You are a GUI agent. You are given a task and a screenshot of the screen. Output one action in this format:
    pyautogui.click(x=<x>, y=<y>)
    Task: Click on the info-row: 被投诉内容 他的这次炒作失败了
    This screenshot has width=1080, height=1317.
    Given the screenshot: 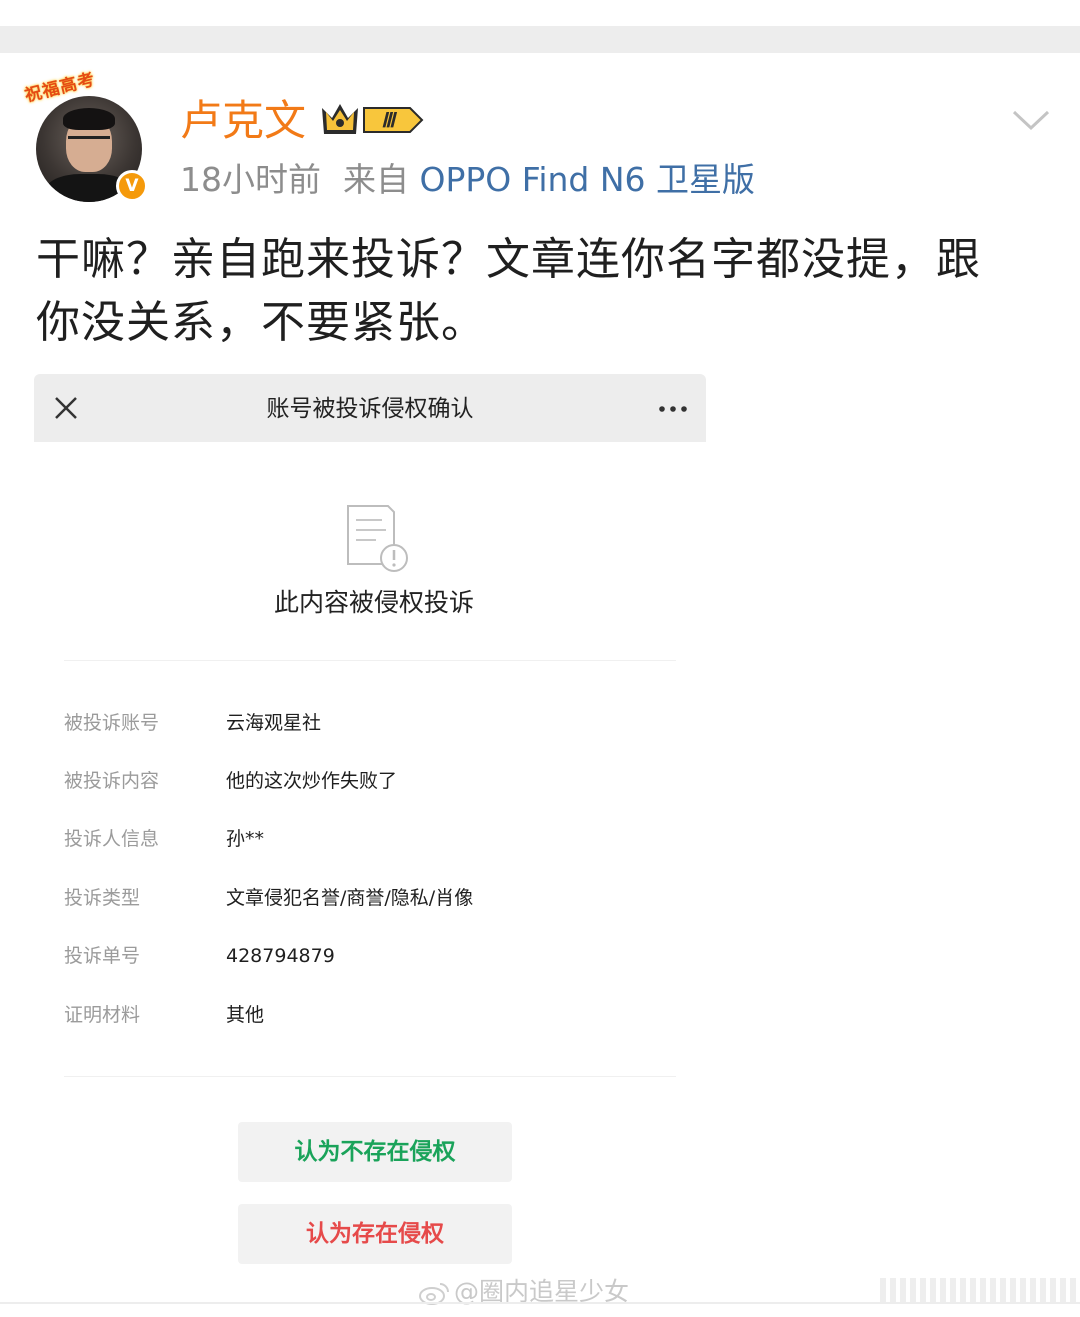 What is the action you would take?
    pyautogui.click(x=370, y=781)
    